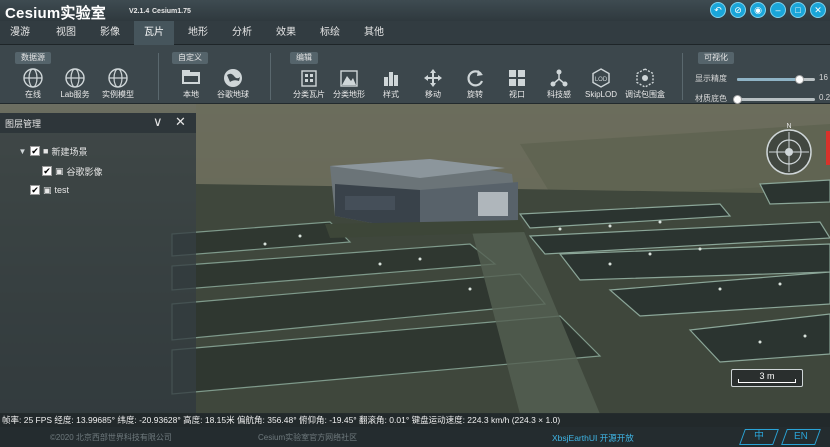 The height and width of the screenshot is (447, 830). I want to click on svg-text: LOD, so click(601, 80).